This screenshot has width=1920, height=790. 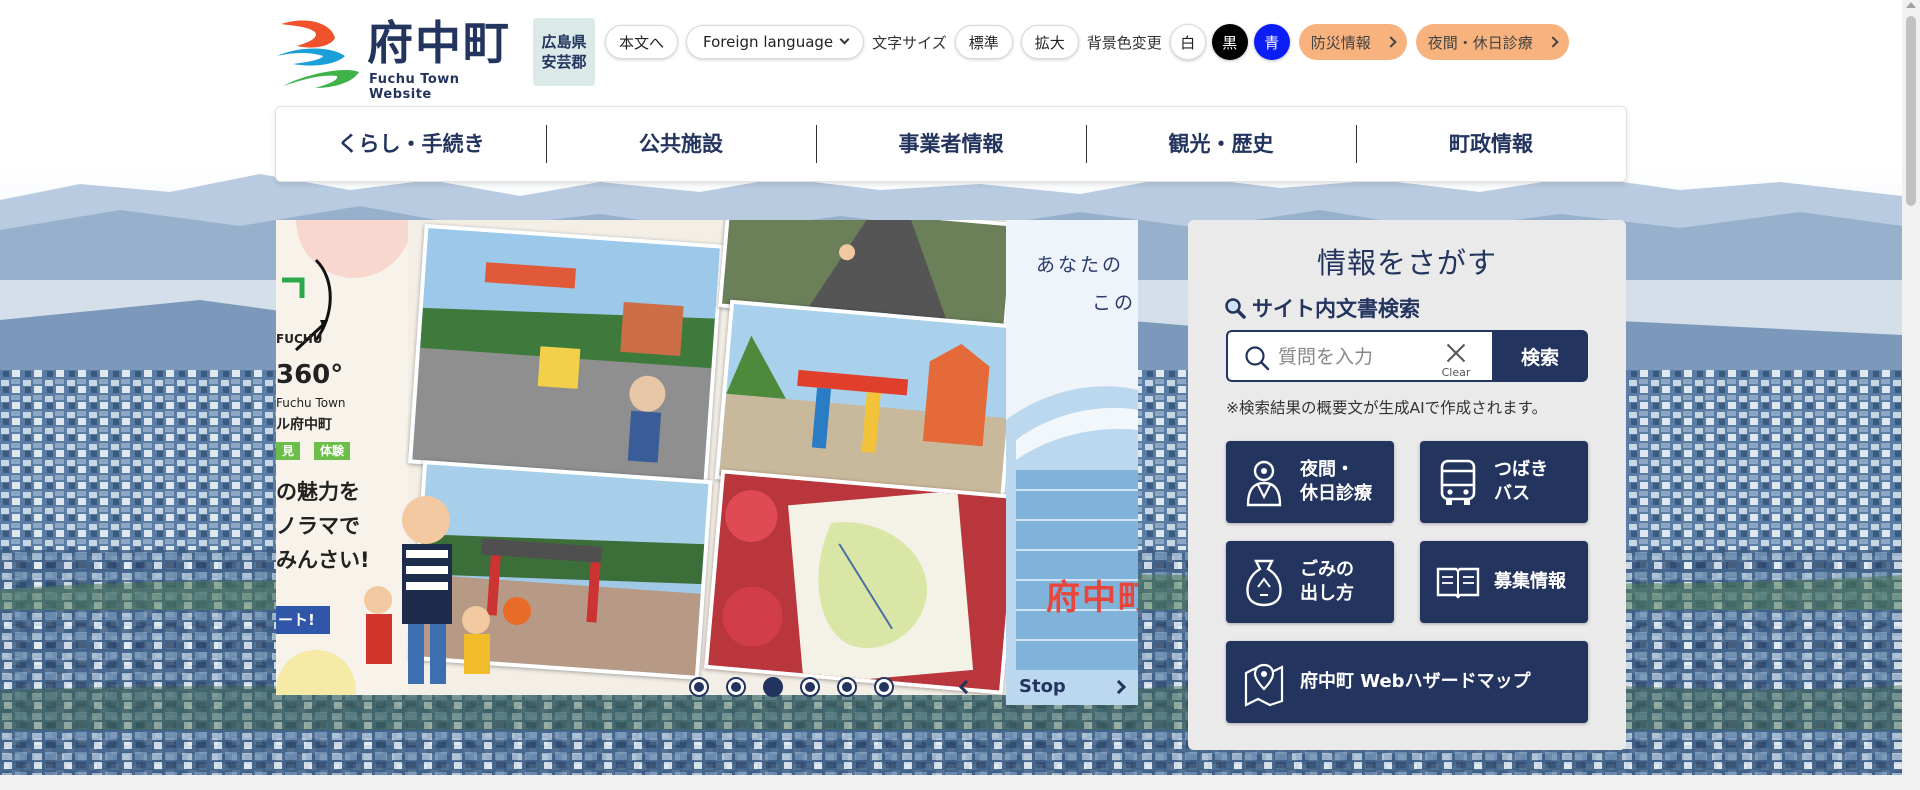 What do you see at coordinates (439, 43) in the screenshot?
I see `logo-title: 府中町` at bounding box center [439, 43].